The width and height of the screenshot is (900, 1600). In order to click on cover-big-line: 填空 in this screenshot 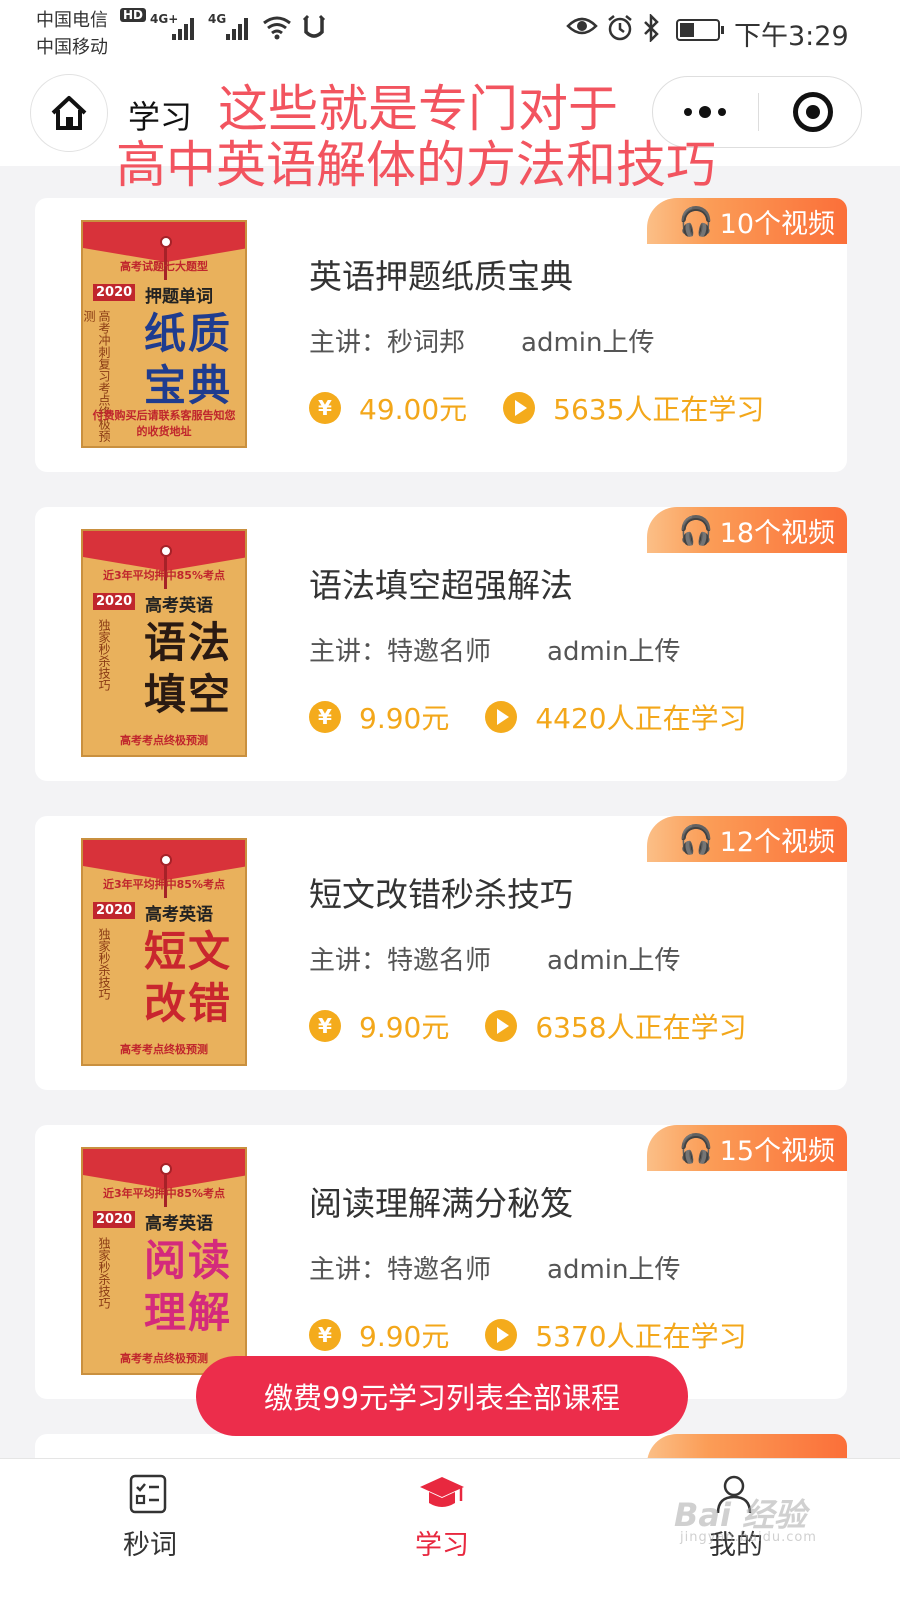, I will do `click(187, 694)`.